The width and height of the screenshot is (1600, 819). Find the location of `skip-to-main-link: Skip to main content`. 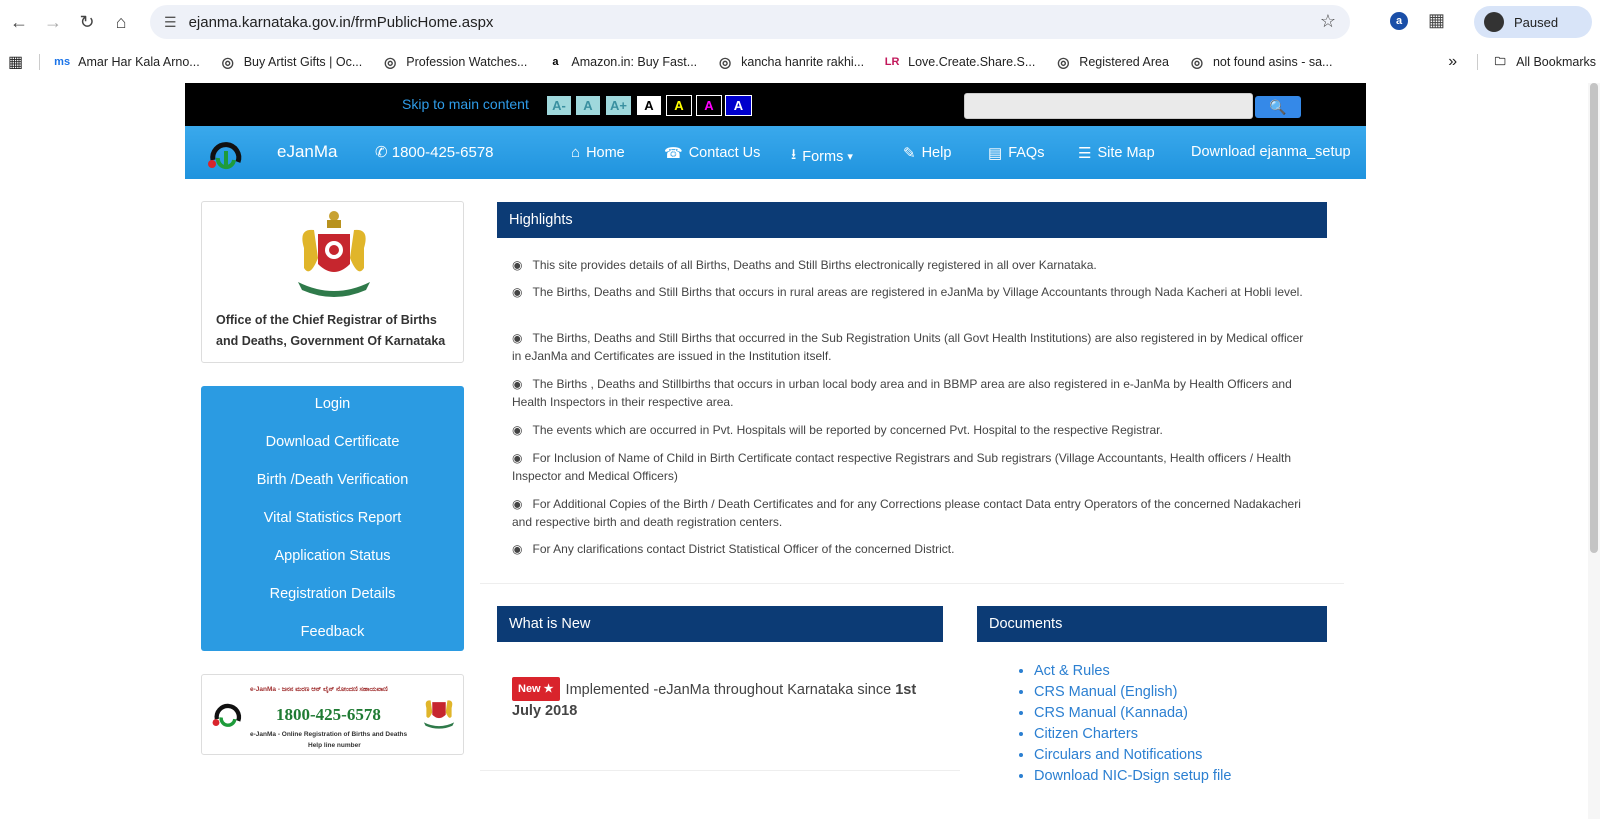

skip-to-main-link: Skip to main content is located at coordinates (465, 104).